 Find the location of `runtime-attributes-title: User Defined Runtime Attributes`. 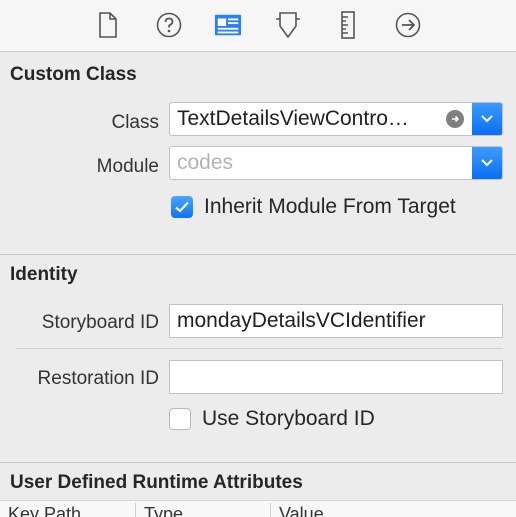

runtime-attributes-title: User Defined Runtime Attributes is located at coordinates (156, 482).